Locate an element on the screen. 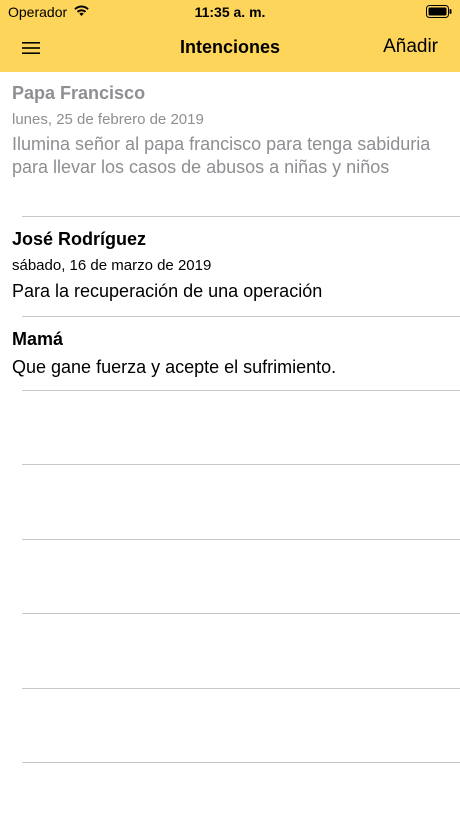  navigation-bar: Intenciones Añadir is located at coordinates (230, 48).